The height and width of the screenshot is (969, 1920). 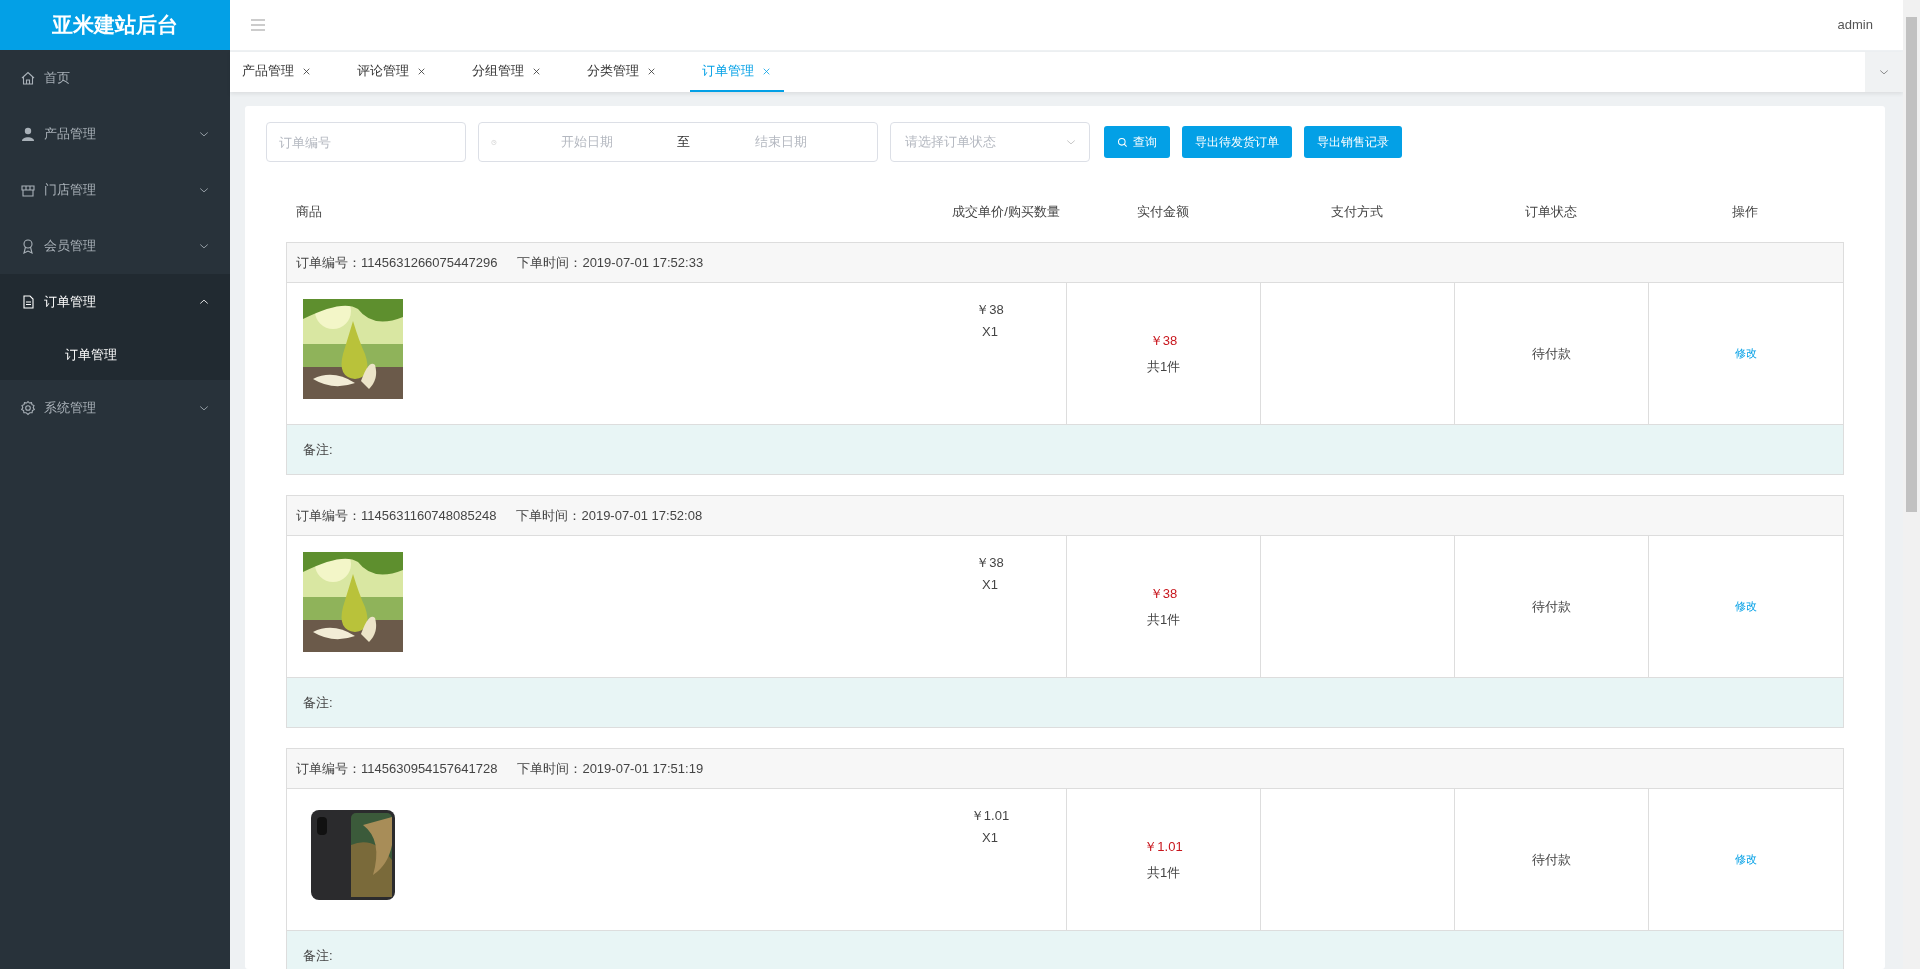 What do you see at coordinates (984, 142) in the screenshot?
I see `status-input: 请选择订单状态` at bounding box center [984, 142].